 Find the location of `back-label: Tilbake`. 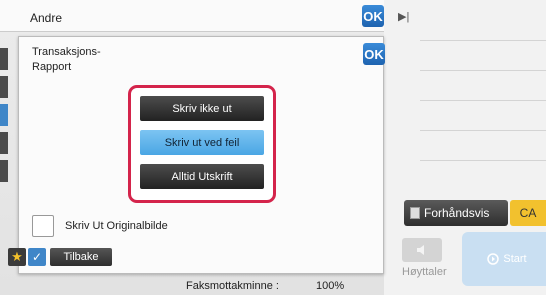

back-label: Tilbake is located at coordinates (81, 257).